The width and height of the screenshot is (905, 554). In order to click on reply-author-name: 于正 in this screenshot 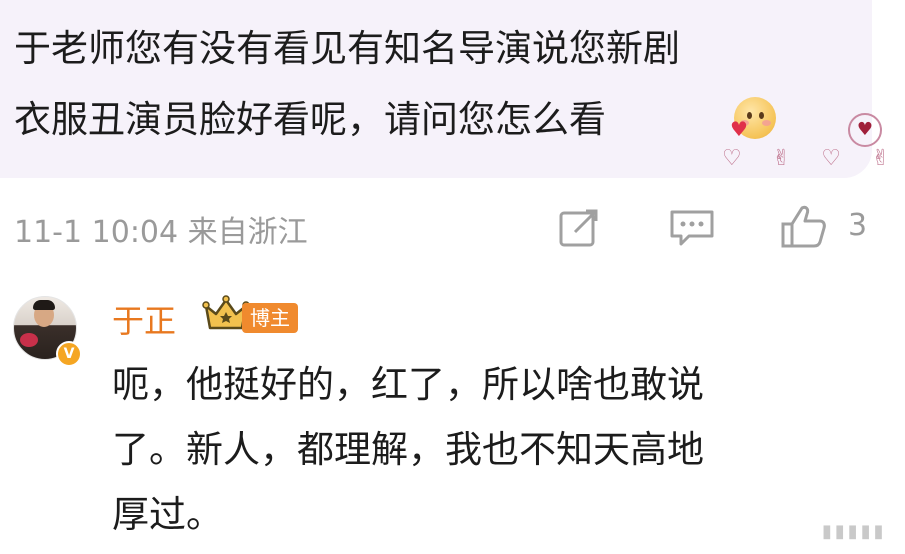, I will do `click(144, 319)`.